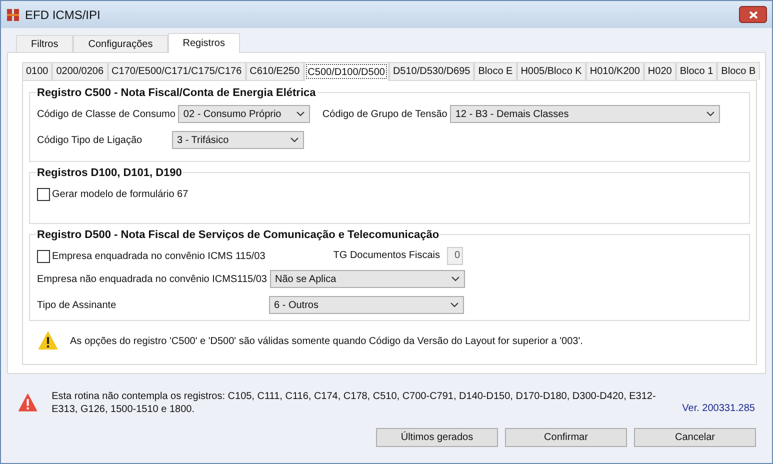 The height and width of the screenshot is (464, 773). Describe the element at coordinates (159, 257) in the screenshot. I see `checkbox-label: Empresa enquadrada no convênio ICMS 115/03` at that location.